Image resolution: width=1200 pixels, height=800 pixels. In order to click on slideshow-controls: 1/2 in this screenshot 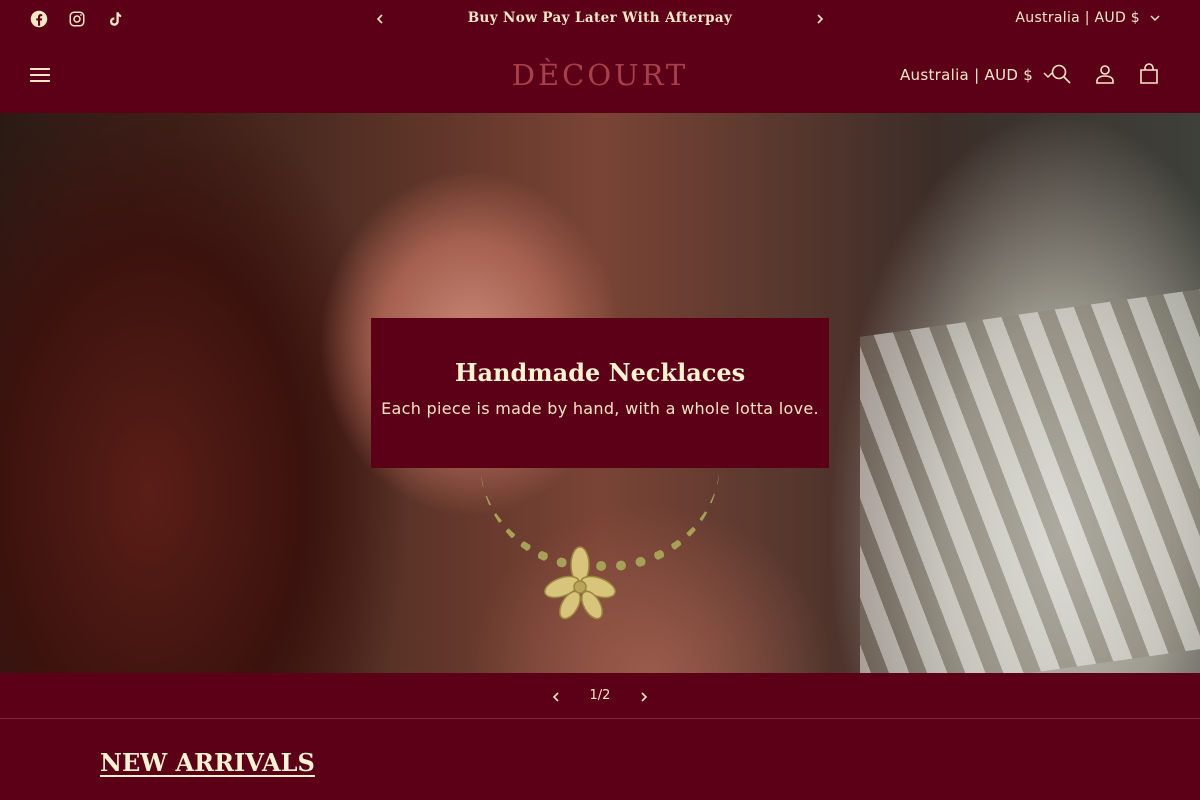, I will do `click(600, 696)`.